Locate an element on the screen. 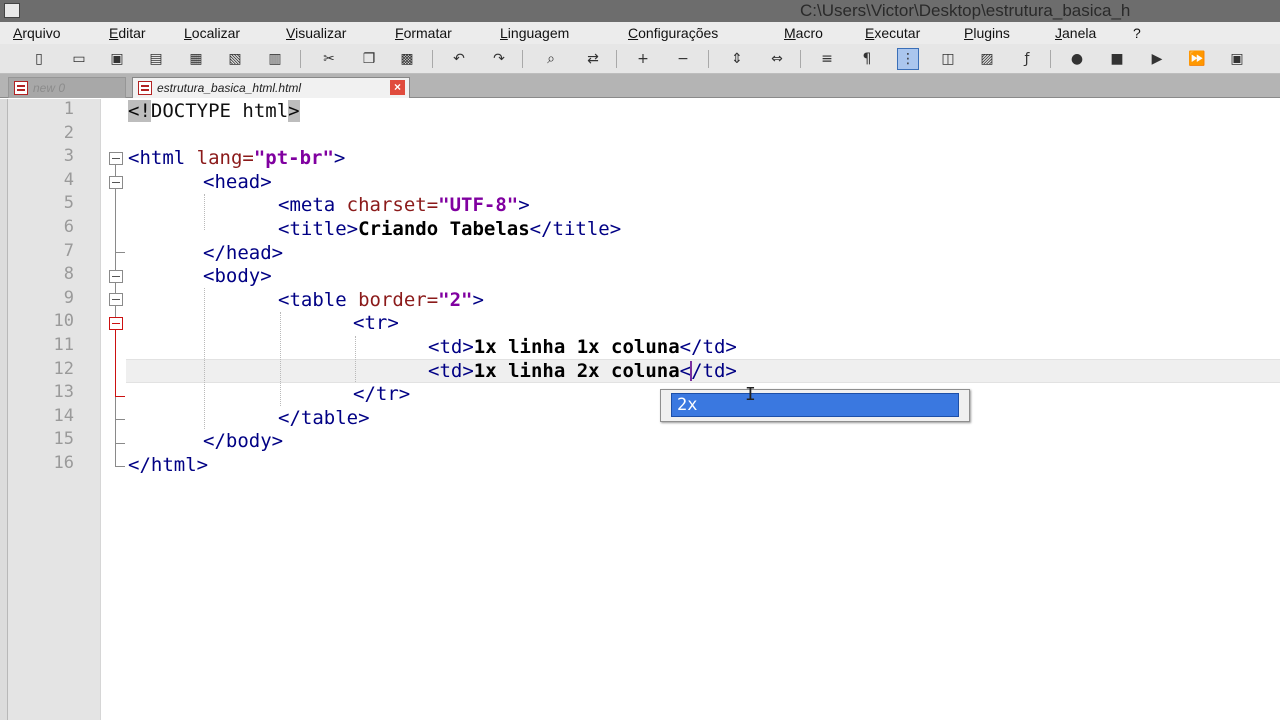 The width and height of the screenshot is (1280, 720). indent-guide is located at coordinates (204, 212).